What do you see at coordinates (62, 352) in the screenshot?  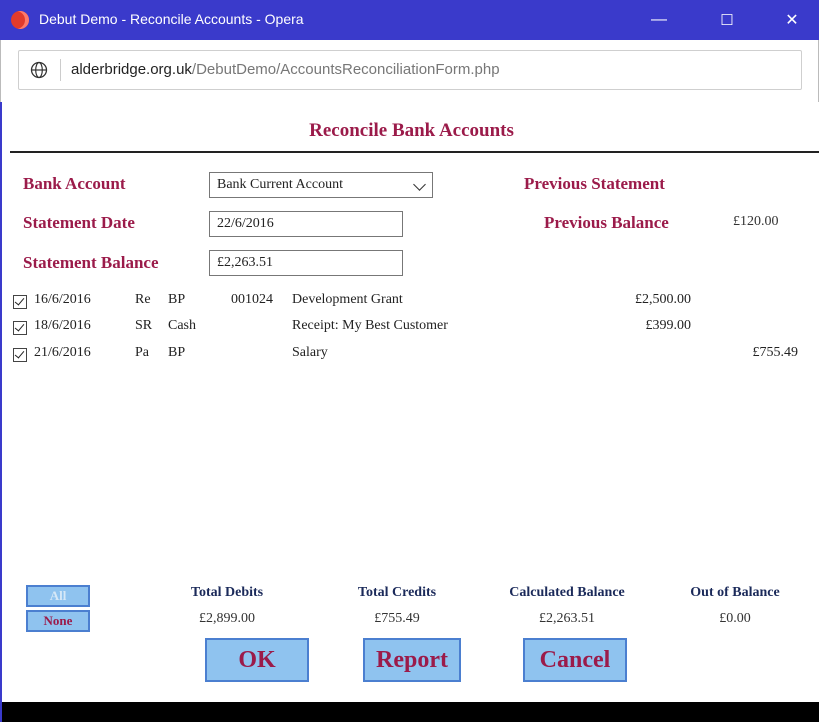 I see `transaction-date: 21/6/2016` at bounding box center [62, 352].